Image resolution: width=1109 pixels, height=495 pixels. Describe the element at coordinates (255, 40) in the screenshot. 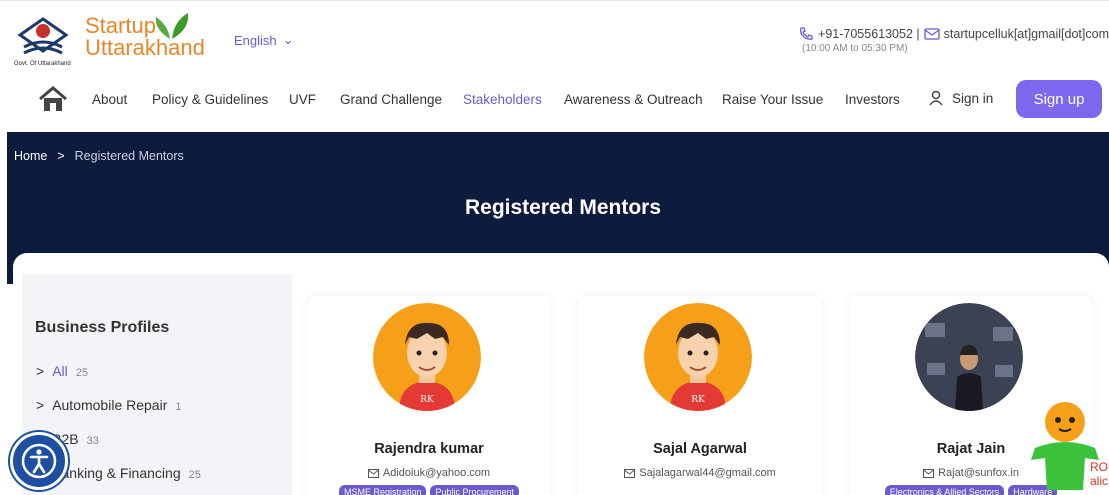

I see `language-label: English` at that location.